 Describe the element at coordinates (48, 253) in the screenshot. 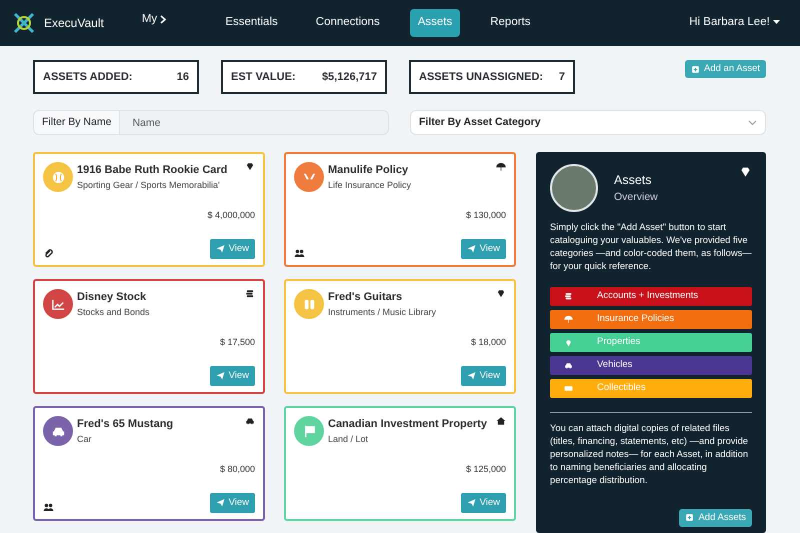

I see `paperclip-icon` at that location.